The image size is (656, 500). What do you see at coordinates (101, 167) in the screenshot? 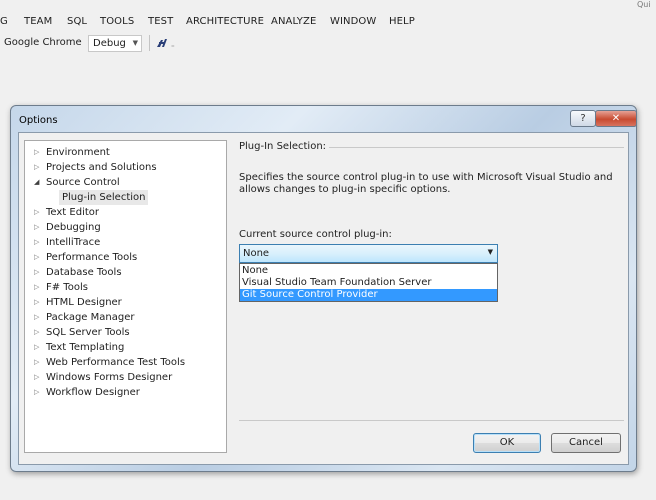
I see `tree-item-label: Projects and Solutions` at bounding box center [101, 167].